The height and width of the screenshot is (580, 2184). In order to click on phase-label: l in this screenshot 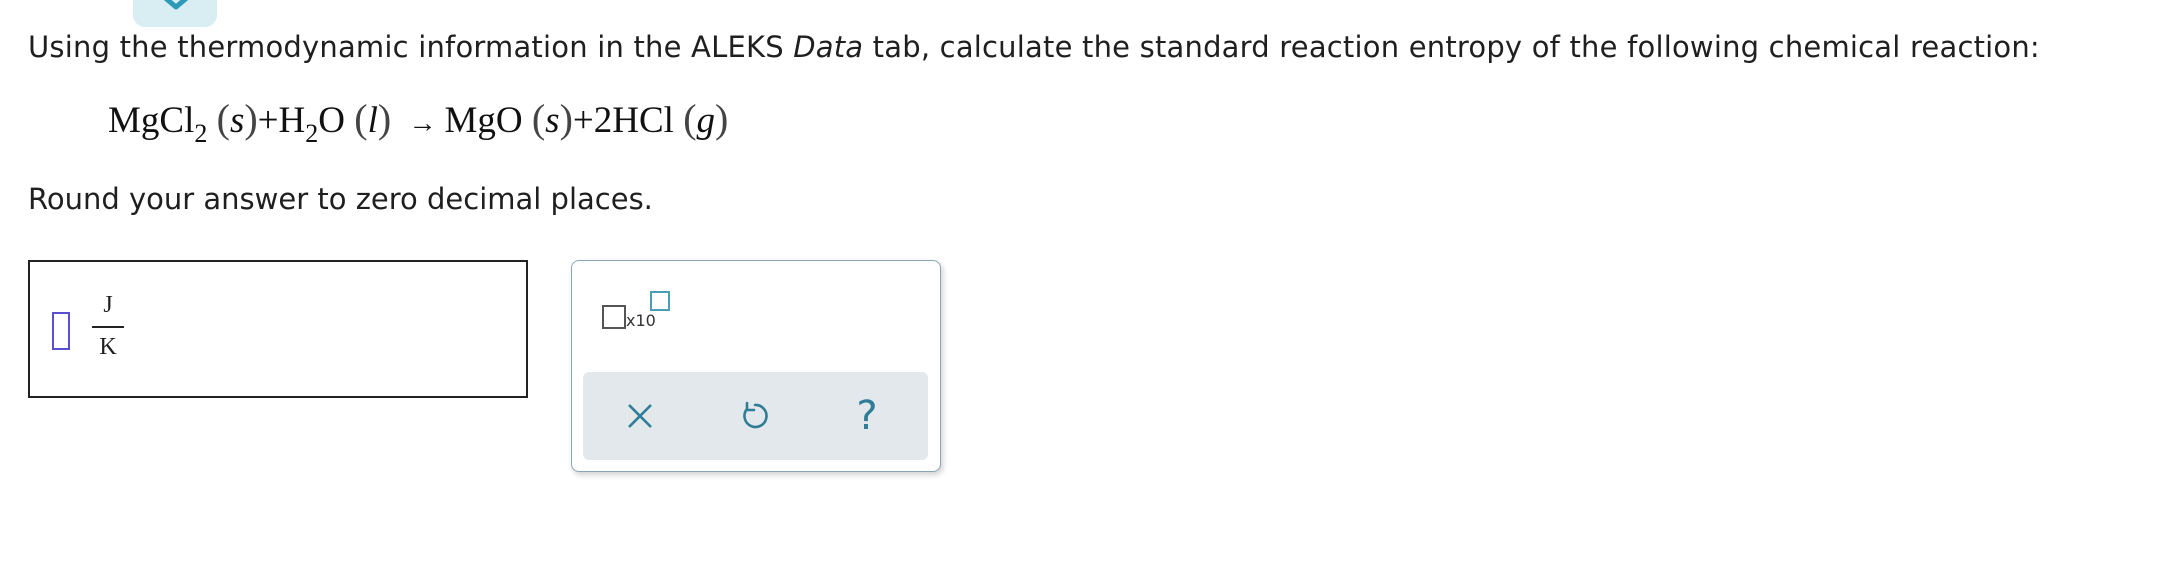, I will do `click(372, 120)`.